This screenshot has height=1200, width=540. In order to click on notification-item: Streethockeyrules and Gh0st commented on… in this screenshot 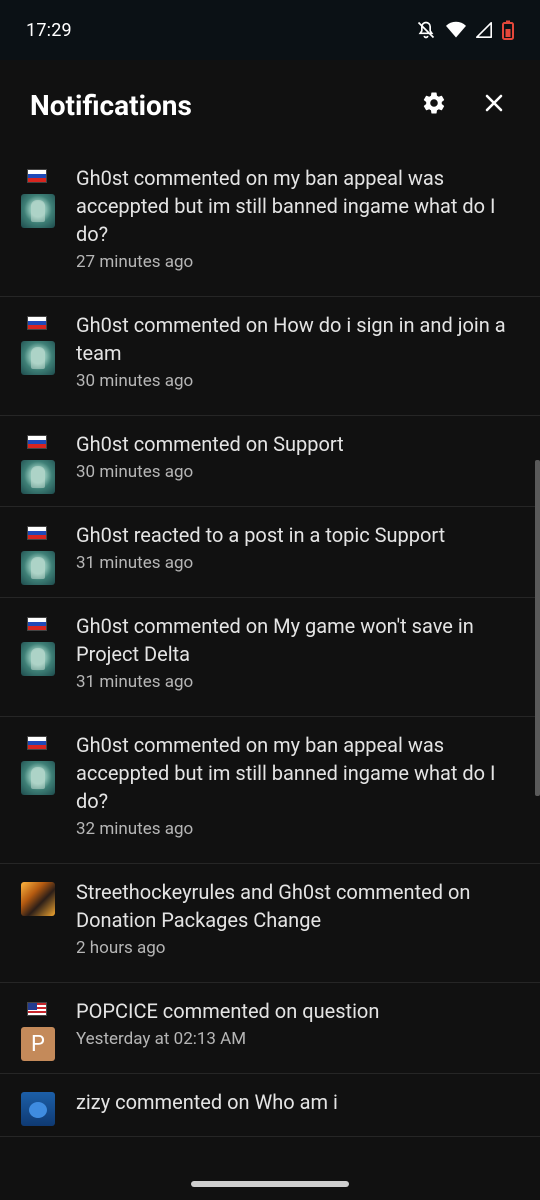, I will do `click(270, 923)`.